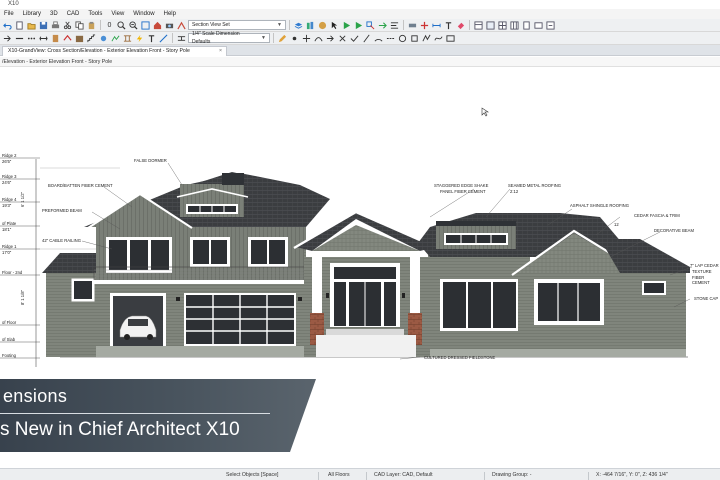 Image resolution: width=720 pixels, height=480 pixels. What do you see at coordinates (370, 25) in the screenshot?
I see `transform-icon` at bounding box center [370, 25].